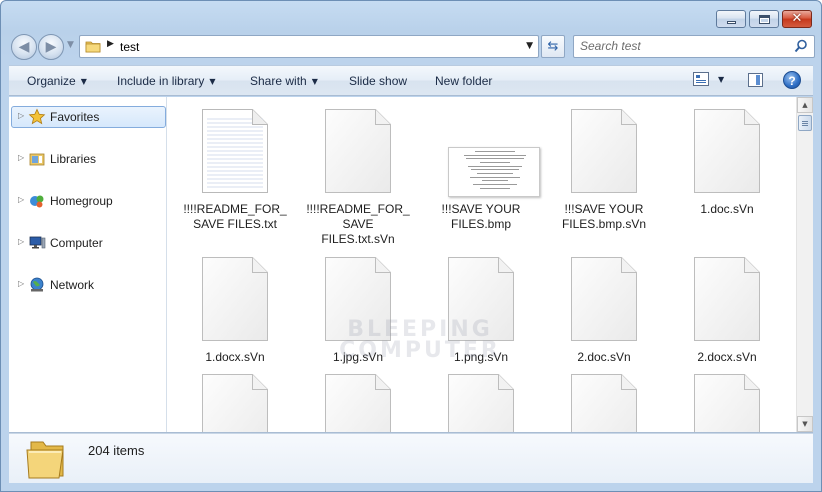 Image resolution: width=822 pixels, height=492 pixels. I want to click on arrow-left-icon: ◀, so click(24, 47).